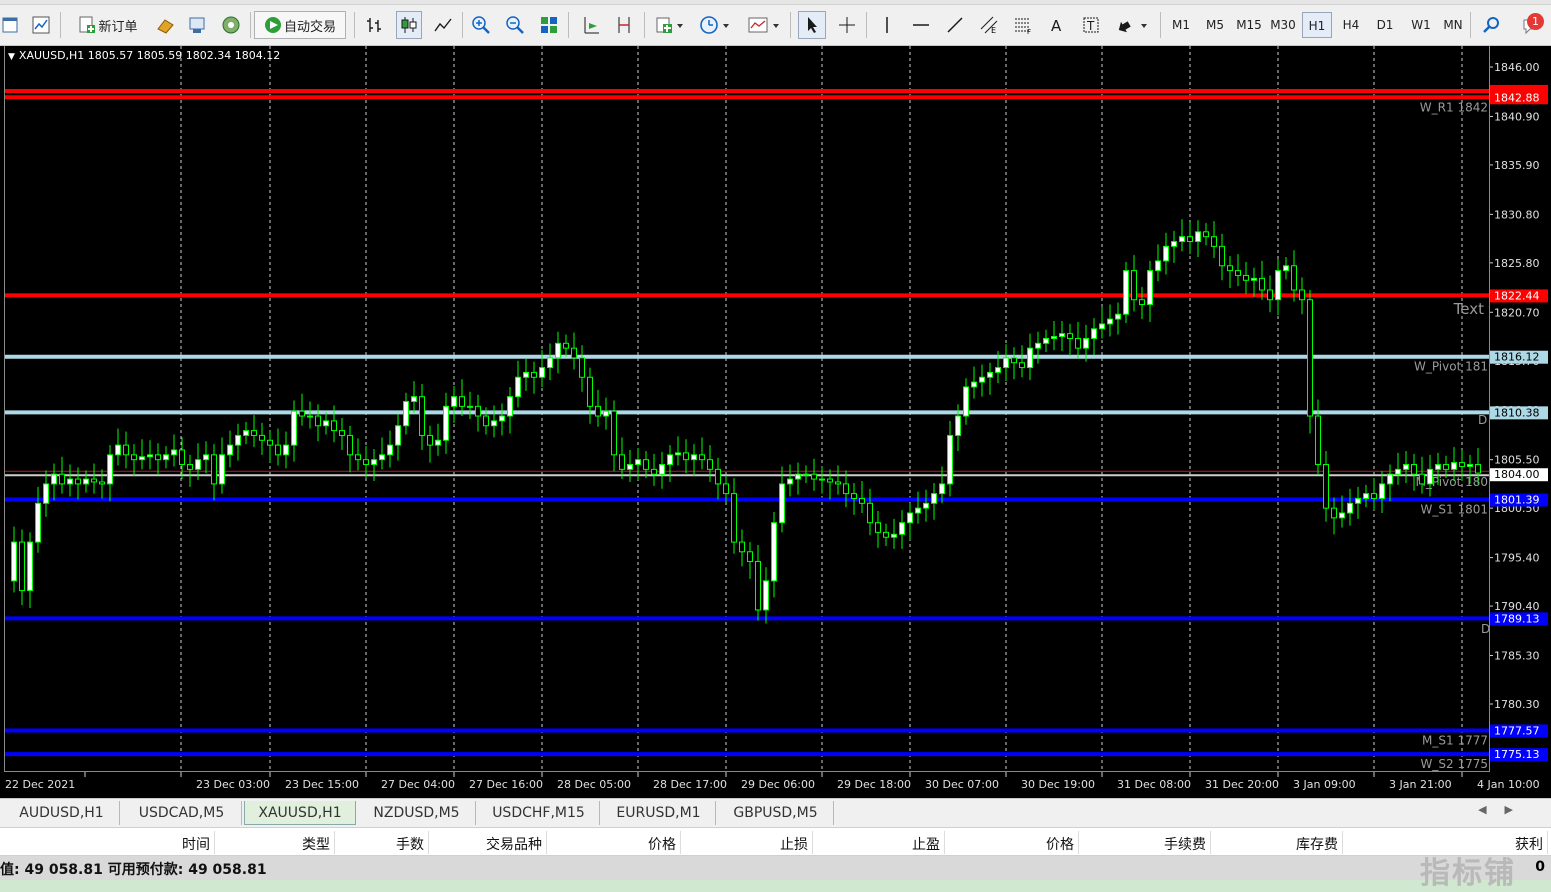 This screenshot has height=892, width=1551. I want to click on window-icon, so click(10, 25).